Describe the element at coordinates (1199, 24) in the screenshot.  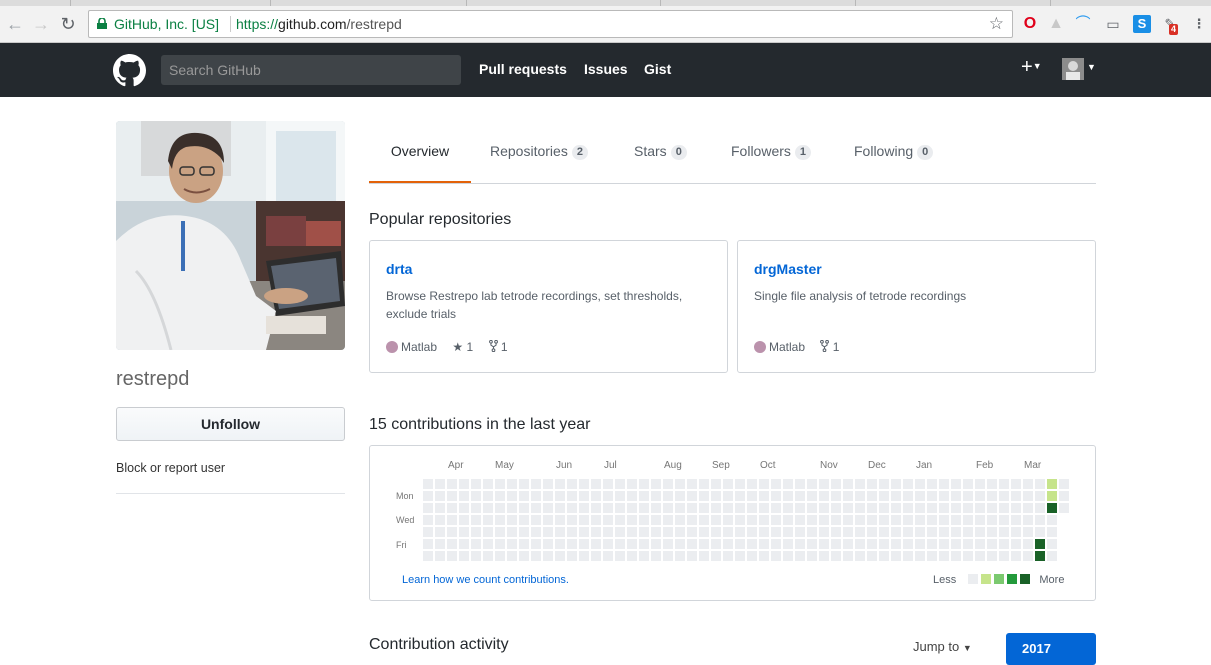
I see `menu-kebab-icon: ⋮` at that location.